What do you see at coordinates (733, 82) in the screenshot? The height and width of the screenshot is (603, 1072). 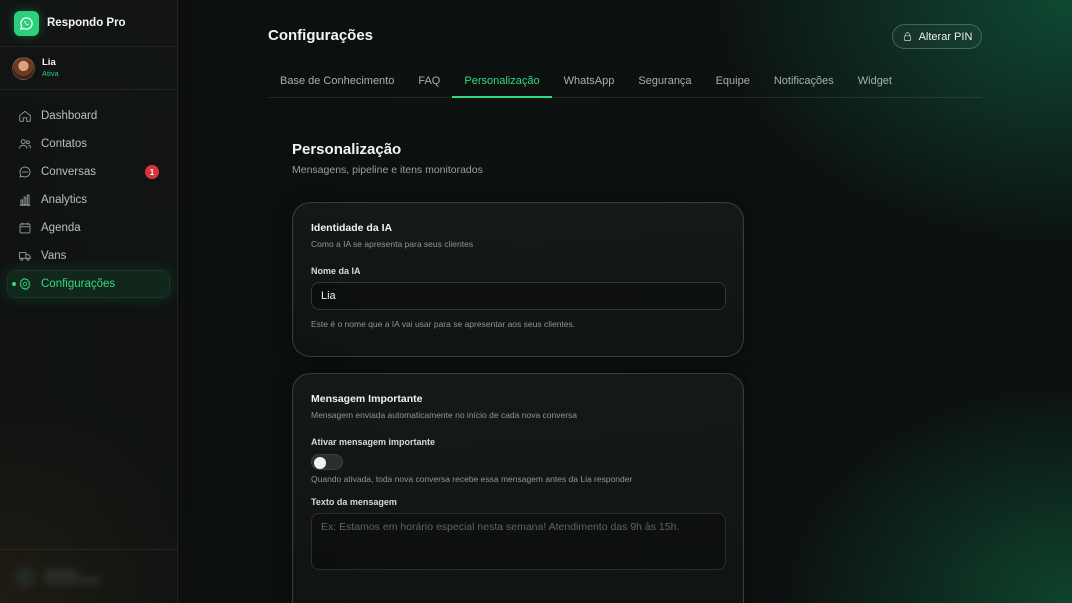 I see `tab-equipe: Equipe` at bounding box center [733, 82].